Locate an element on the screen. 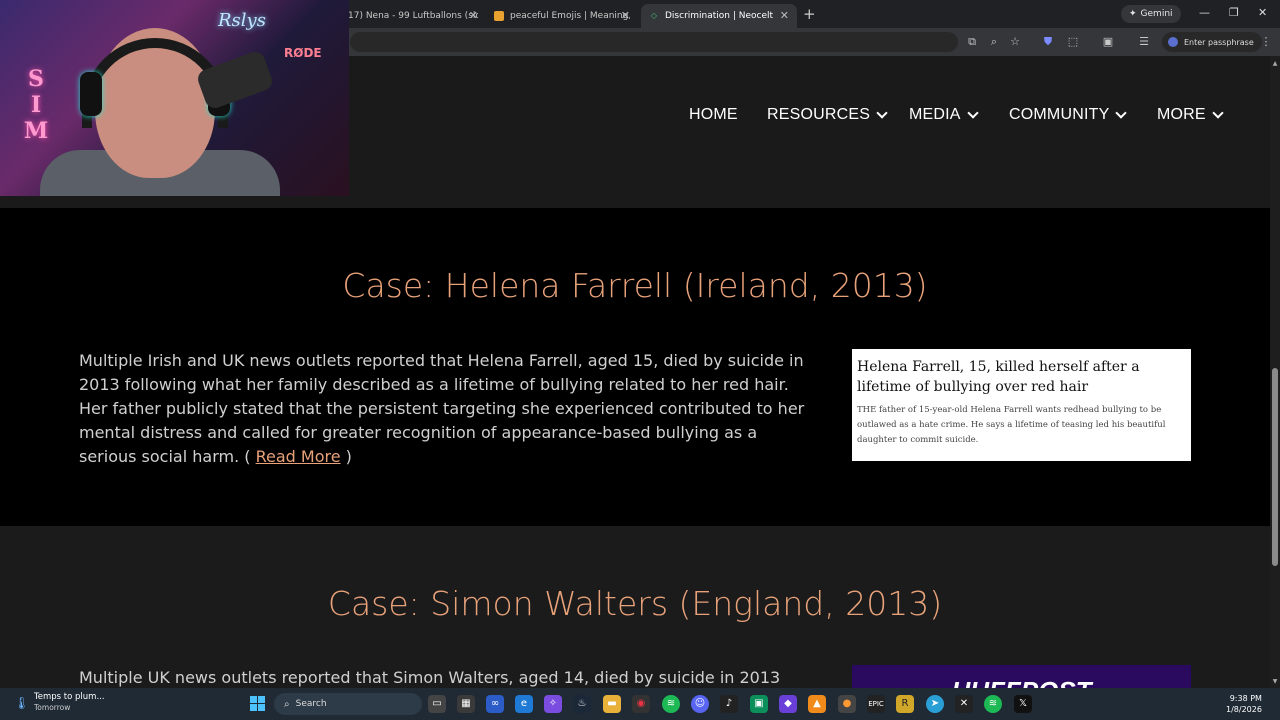 Image resolution: width=1280 pixels, height=720 pixels. app-x-icon: ✕ is located at coordinates (964, 704).